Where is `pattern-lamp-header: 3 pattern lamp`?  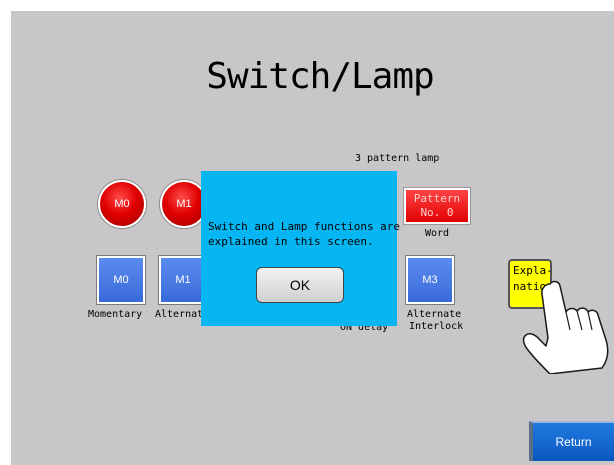
pattern-lamp-header: 3 pattern lamp is located at coordinates (397, 158).